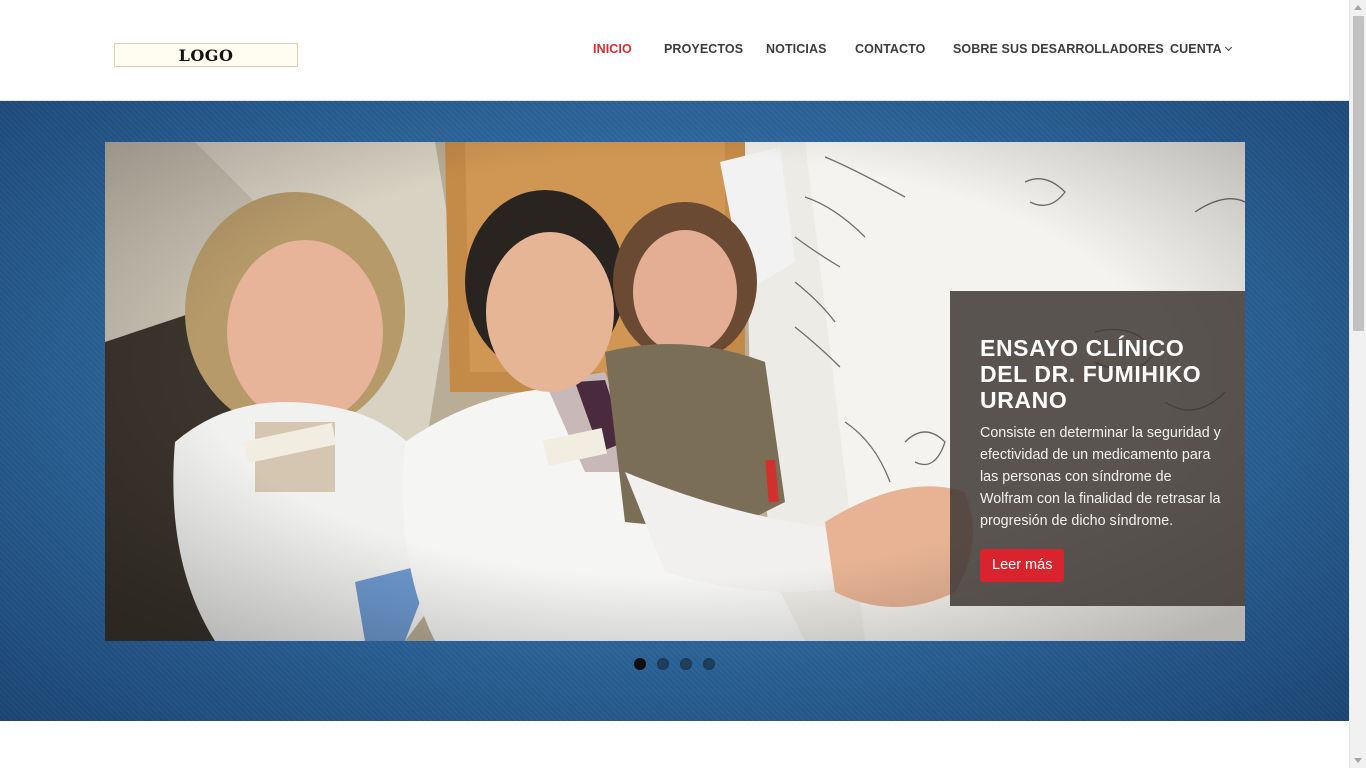 This screenshot has width=1366, height=768. What do you see at coordinates (1196, 49) in the screenshot?
I see `nav-item-cuenta-label: CUENTA` at bounding box center [1196, 49].